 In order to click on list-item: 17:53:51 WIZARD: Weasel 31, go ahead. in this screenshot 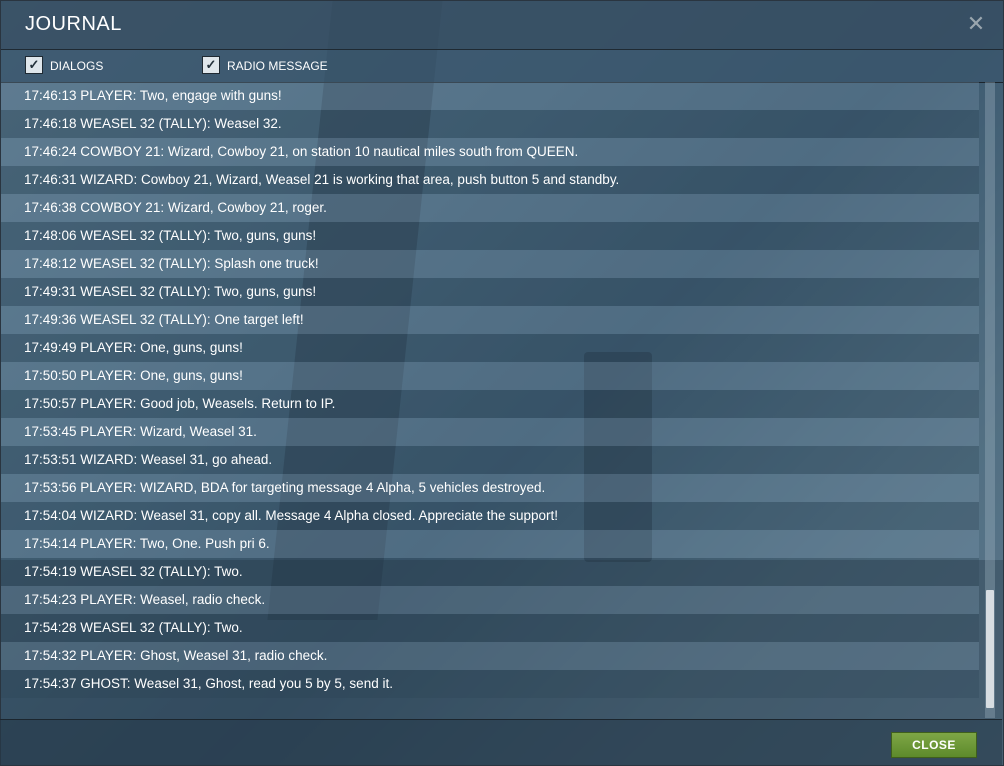, I will do `click(490, 460)`.